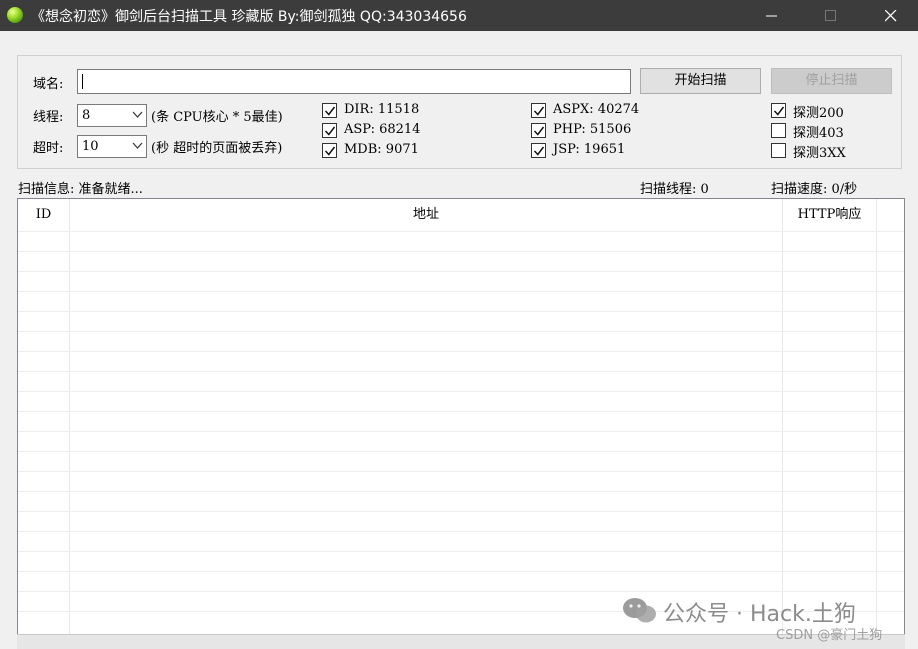  I want to click on checkbox-label: PHP: 51506, so click(592, 129).